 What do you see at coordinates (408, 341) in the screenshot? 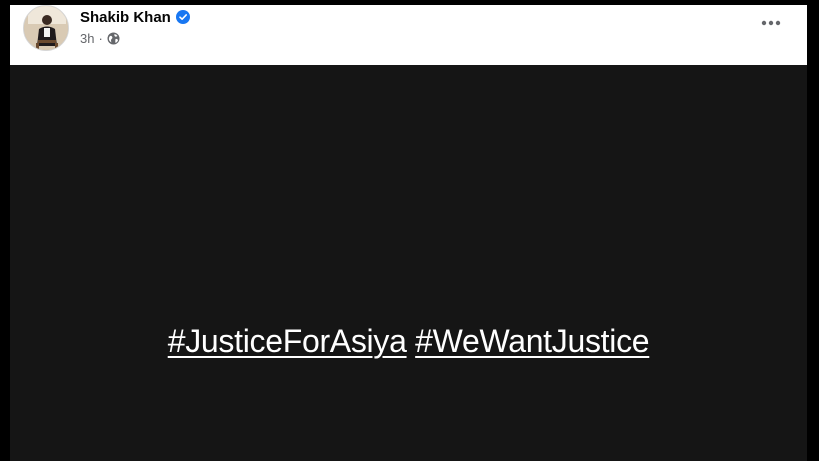
I see `hashtag-text: #JusticeForAsiya #WeWantJustice` at bounding box center [408, 341].